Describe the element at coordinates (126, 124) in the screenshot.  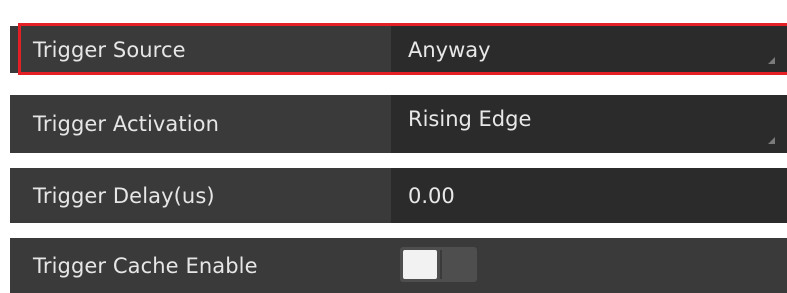
I see `trigger-activation-label: Trigger Activation` at that location.